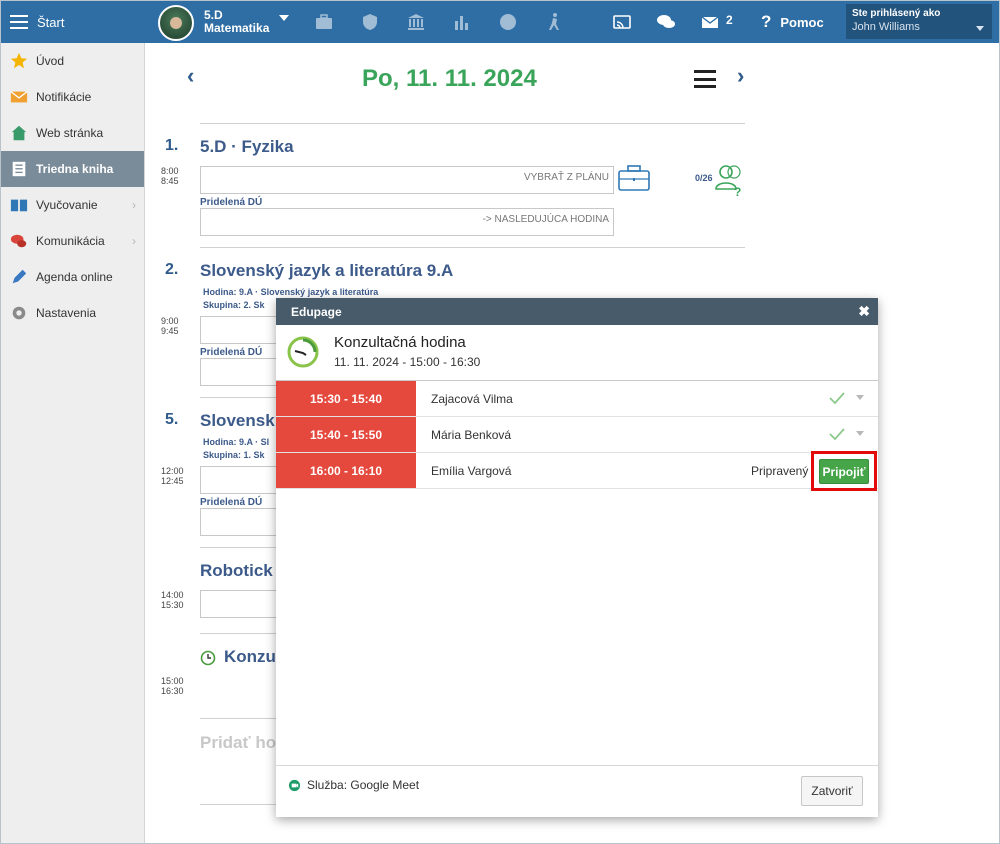  I want to click on book-icon, so click(19, 205).